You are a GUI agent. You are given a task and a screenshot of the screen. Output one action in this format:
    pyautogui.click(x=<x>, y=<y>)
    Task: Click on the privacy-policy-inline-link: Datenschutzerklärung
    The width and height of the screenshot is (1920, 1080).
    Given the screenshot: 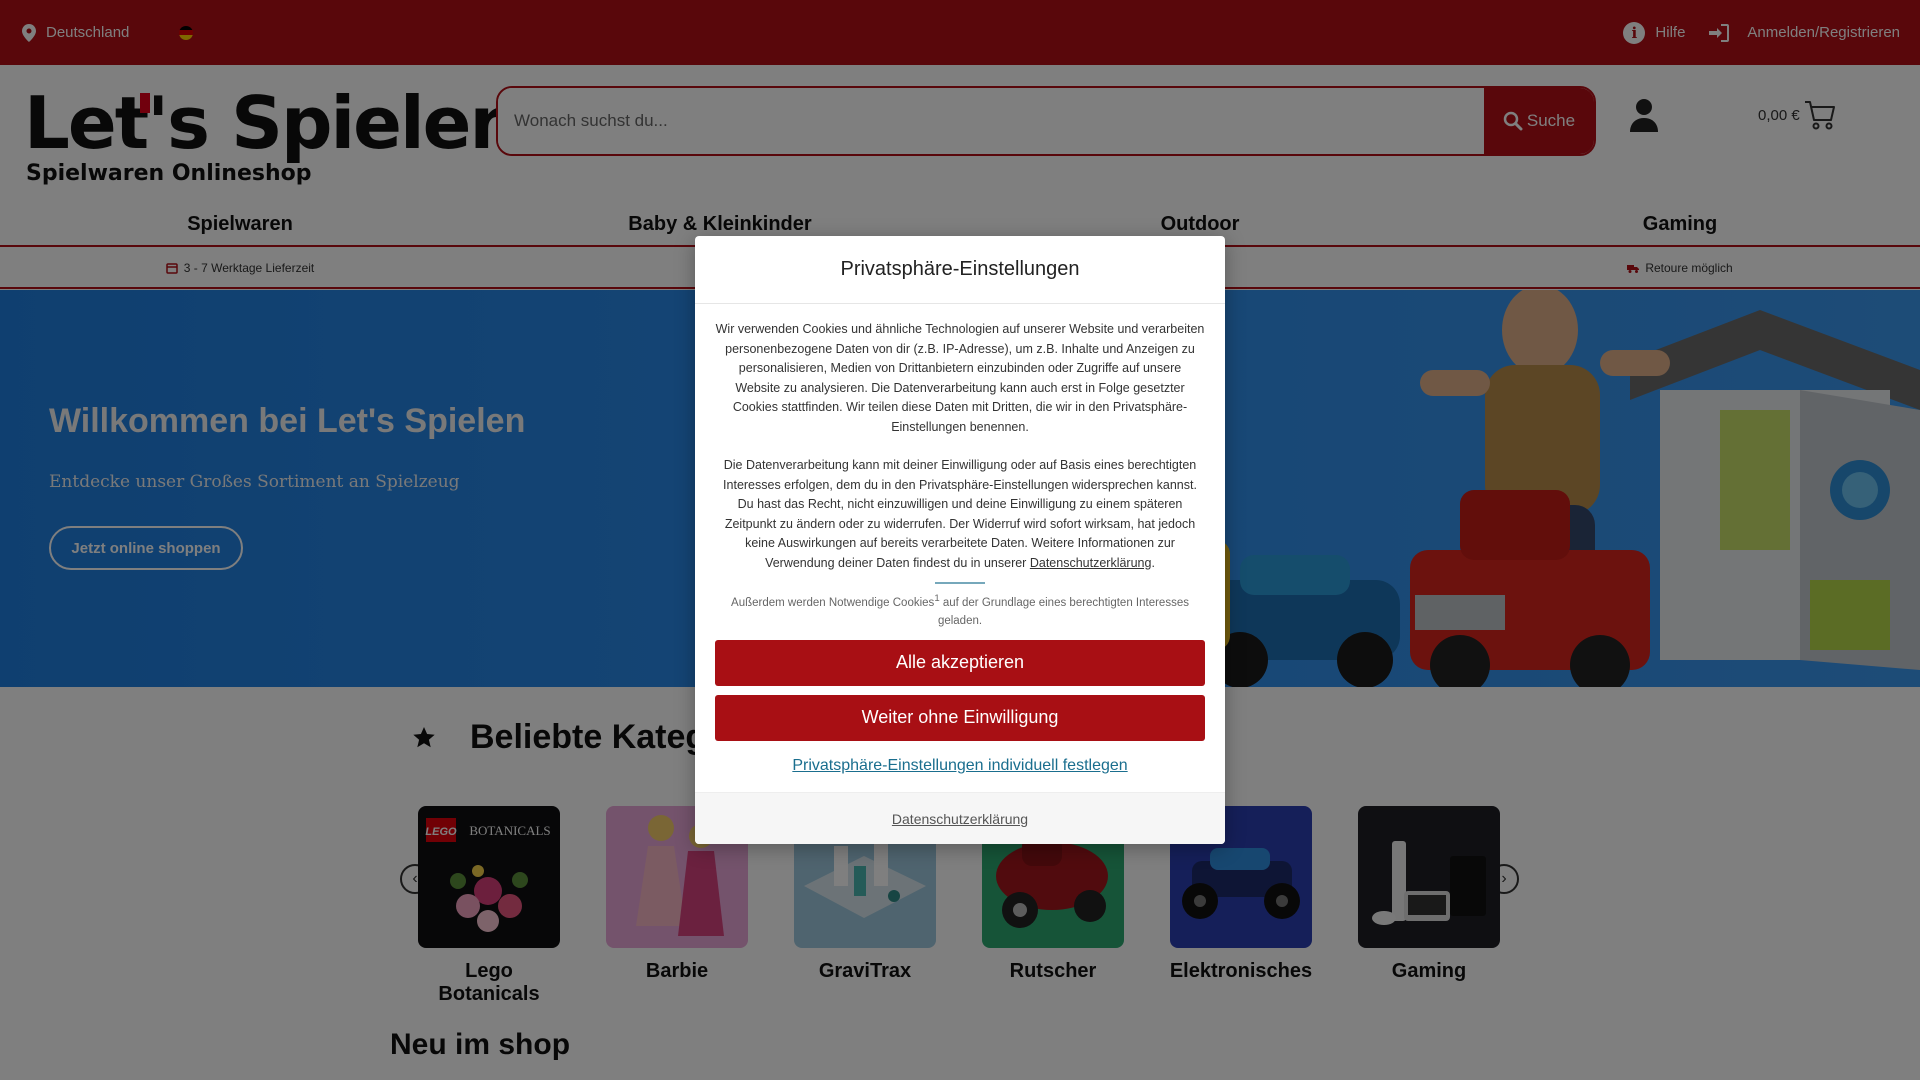 What is the action you would take?
    pyautogui.click(x=1091, y=563)
    